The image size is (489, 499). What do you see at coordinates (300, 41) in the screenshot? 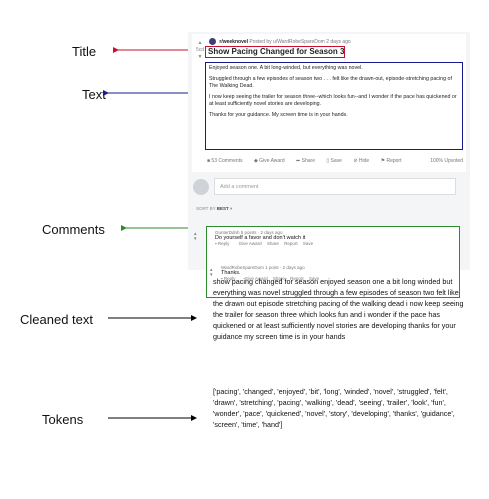
I see `posted-by: Posted by u/WardRobeSpareDom 2 days ago` at bounding box center [300, 41].